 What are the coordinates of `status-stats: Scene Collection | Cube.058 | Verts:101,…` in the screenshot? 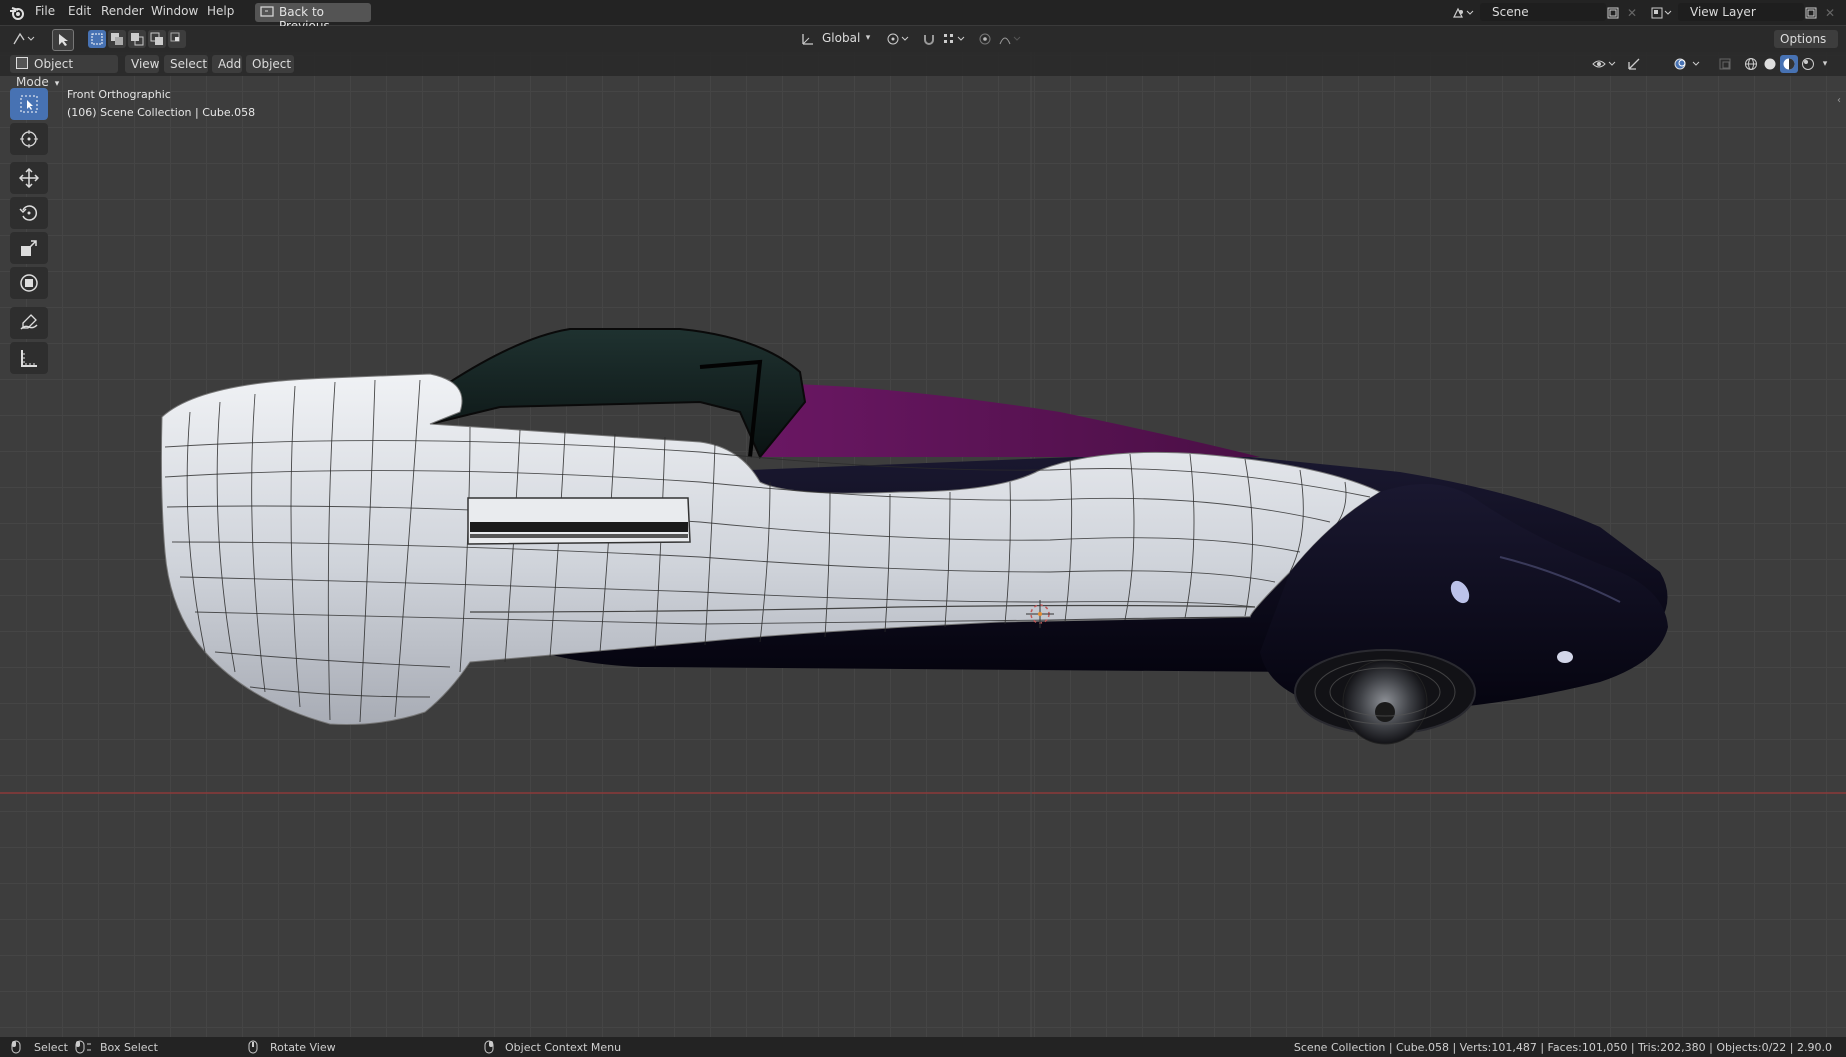 It's located at (1562, 1047).